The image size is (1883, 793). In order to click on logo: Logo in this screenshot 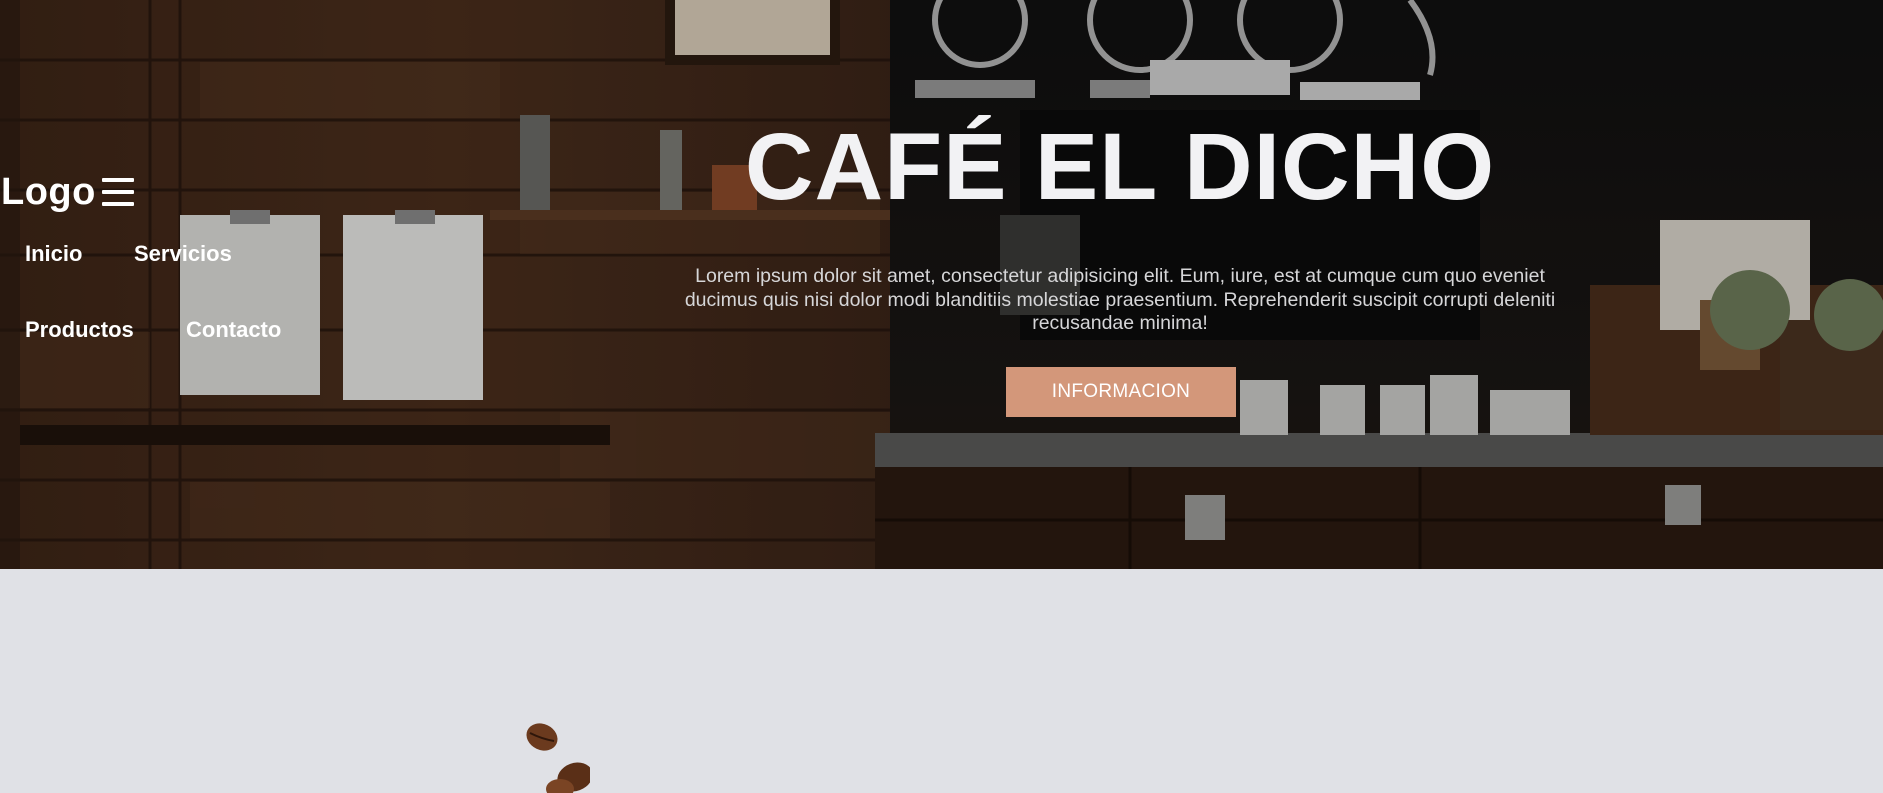, I will do `click(48, 192)`.